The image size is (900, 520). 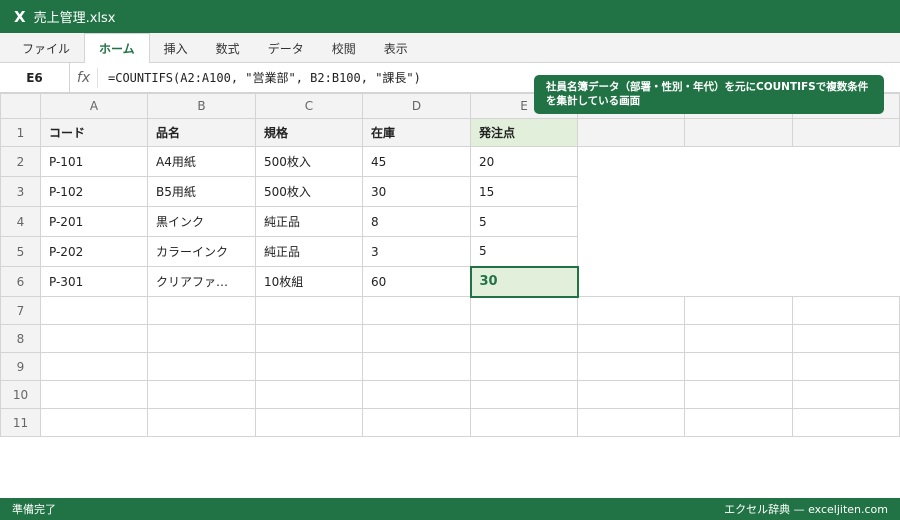 I want to click on name-box: E6, so click(x=35, y=77).